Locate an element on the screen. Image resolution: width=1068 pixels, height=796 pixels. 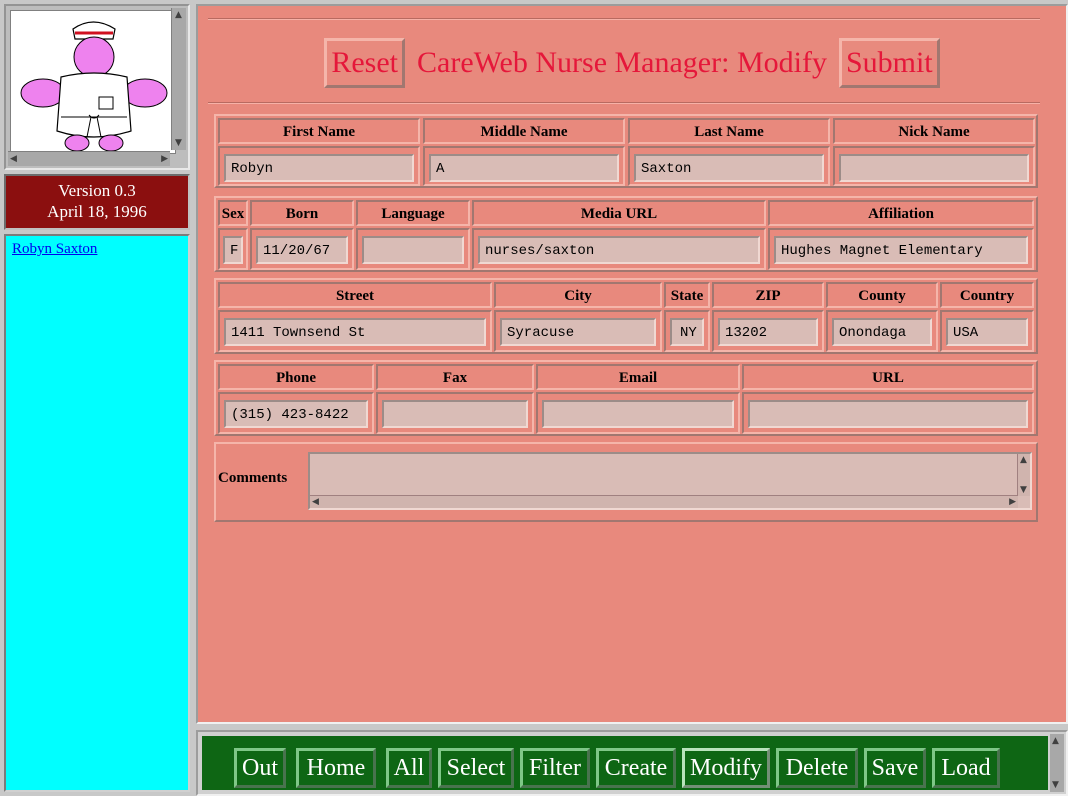
street-cell: 1411 Townsend St is located at coordinates (355, 331).